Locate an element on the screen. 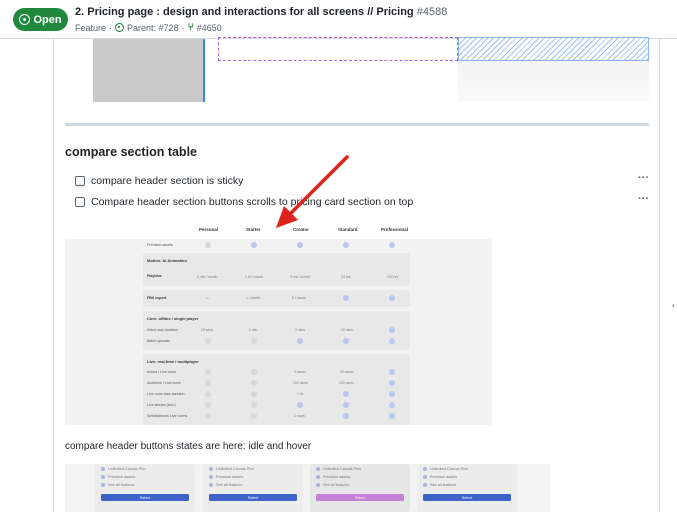 This screenshot has width=677, height=512. row-label: Live room max duration is located at coordinates (166, 394).